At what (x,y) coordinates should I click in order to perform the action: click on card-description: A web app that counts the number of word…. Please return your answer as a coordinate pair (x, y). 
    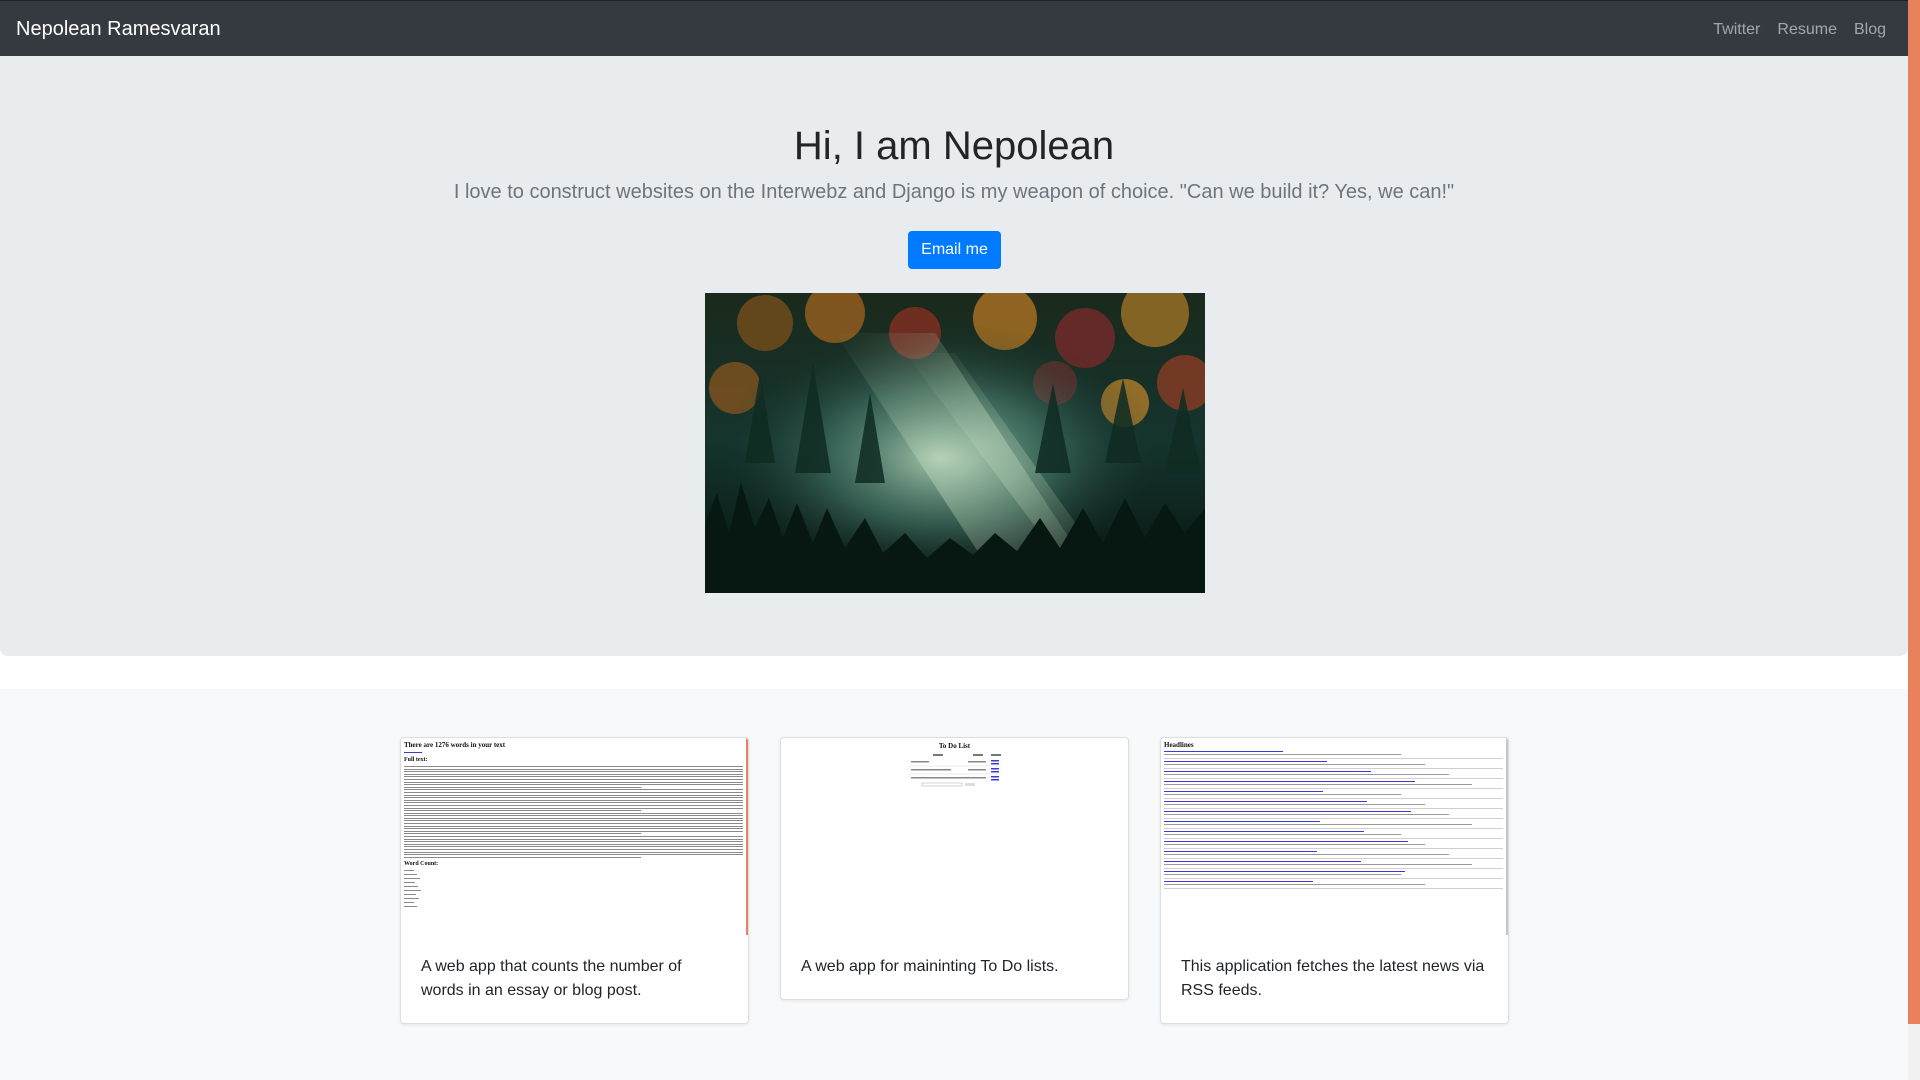
    Looking at the image, I should click on (551, 978).